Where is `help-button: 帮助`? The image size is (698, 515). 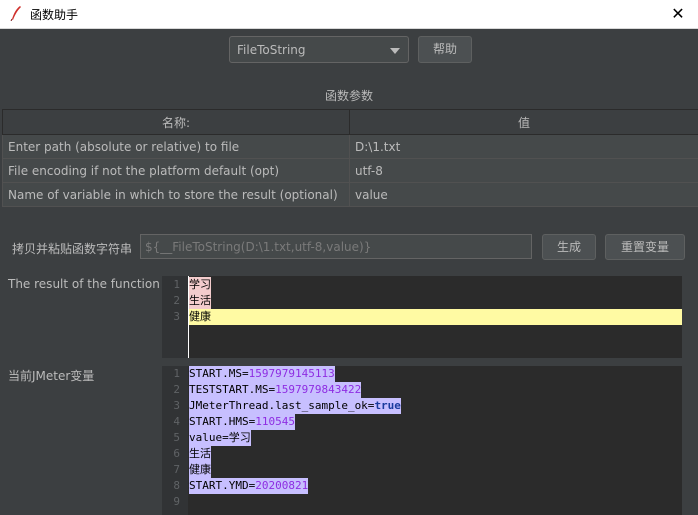
help-button: 帮助 is located at coordinates (445, 49).